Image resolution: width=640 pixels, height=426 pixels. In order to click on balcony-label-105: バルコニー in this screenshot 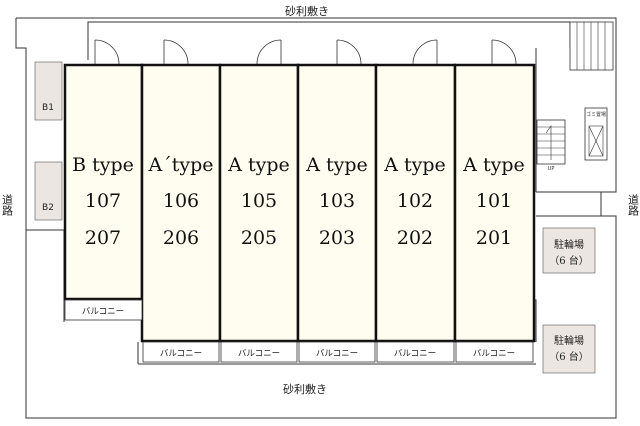, I will do `click(259, 354)`.